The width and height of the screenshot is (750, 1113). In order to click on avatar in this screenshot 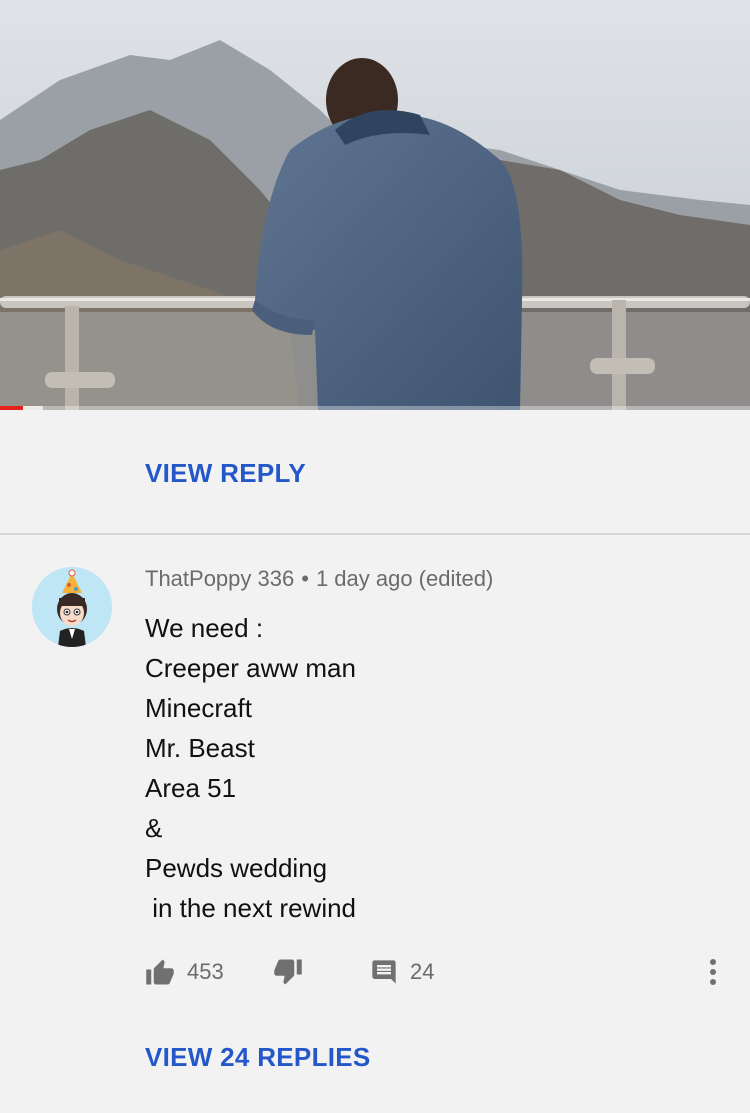, I will do `click(72, 607)`.